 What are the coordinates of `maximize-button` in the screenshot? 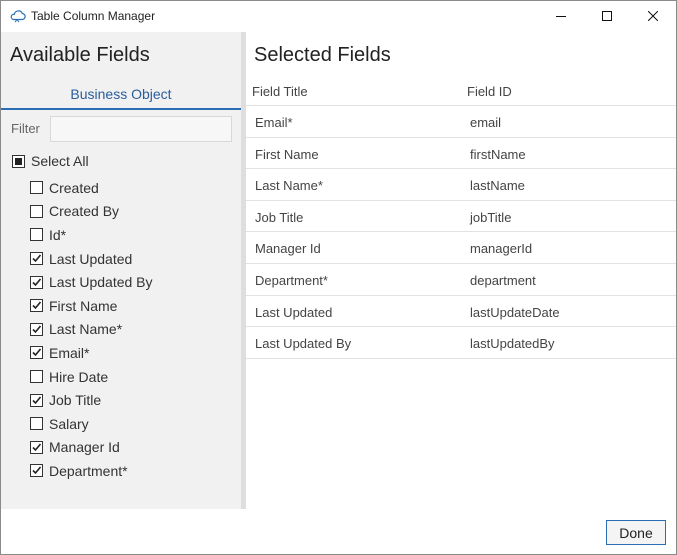 It's located at (607, 16).